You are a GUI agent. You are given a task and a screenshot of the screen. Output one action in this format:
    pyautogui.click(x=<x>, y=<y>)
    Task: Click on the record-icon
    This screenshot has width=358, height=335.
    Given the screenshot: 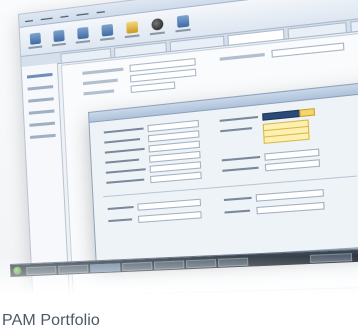 What is the action you would take?
    pyautogui.click(x=156, y=24)
    